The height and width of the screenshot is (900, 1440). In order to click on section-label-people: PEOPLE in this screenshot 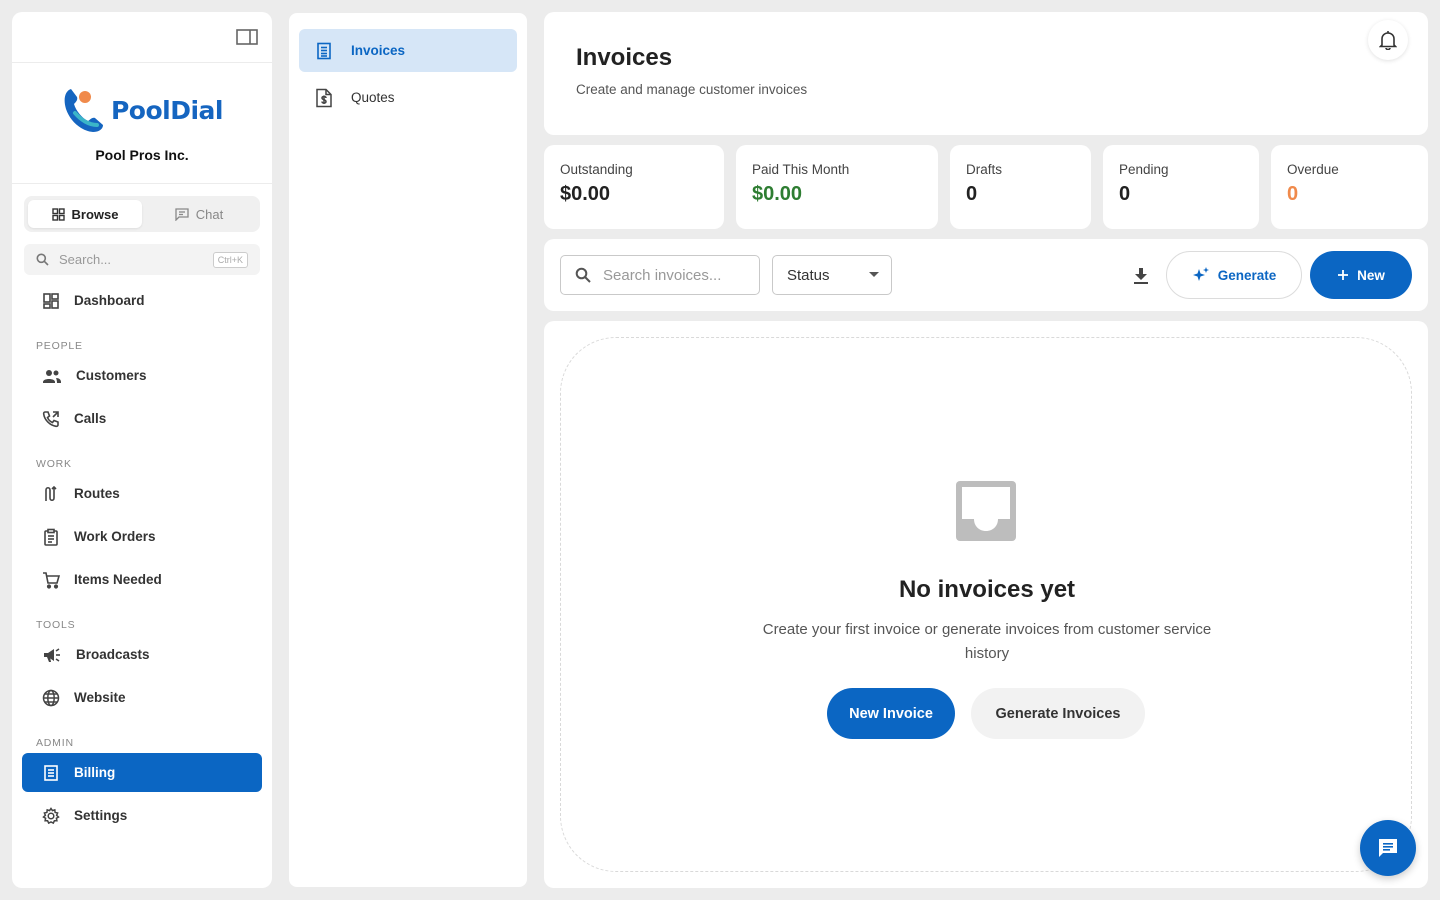, I will do `click(59, 346)`.